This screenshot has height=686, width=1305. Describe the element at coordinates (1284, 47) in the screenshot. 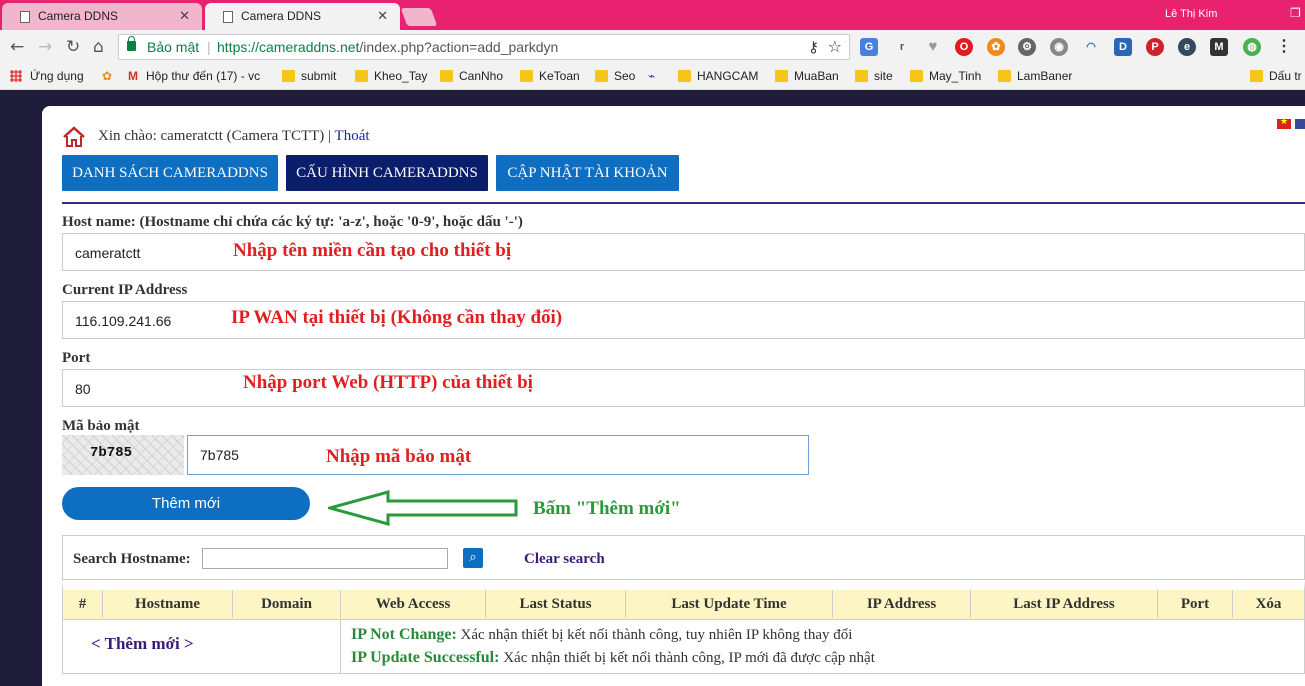

I see `menu-icon: ⋮` at that location.